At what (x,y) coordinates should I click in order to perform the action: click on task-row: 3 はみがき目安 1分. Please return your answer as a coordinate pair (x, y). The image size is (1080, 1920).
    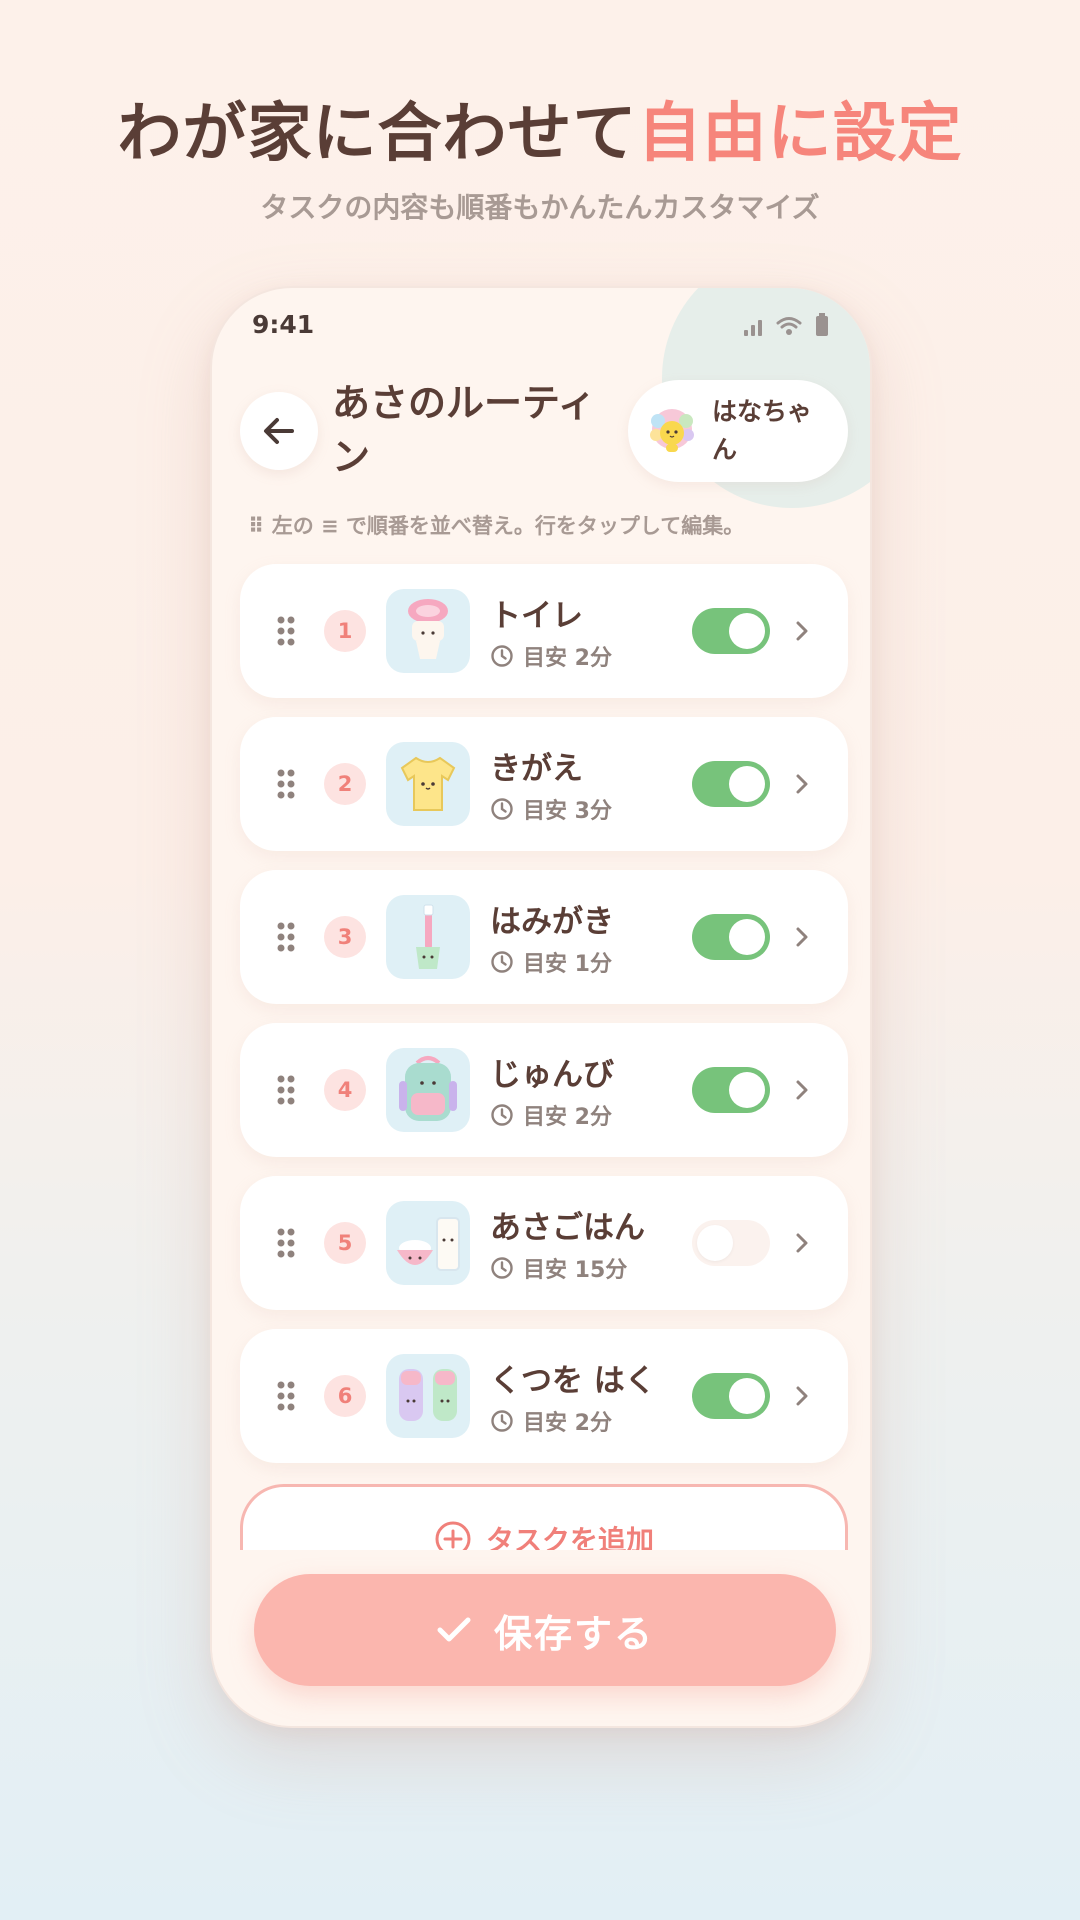
    Looking at the image, I should click on (544, 937).